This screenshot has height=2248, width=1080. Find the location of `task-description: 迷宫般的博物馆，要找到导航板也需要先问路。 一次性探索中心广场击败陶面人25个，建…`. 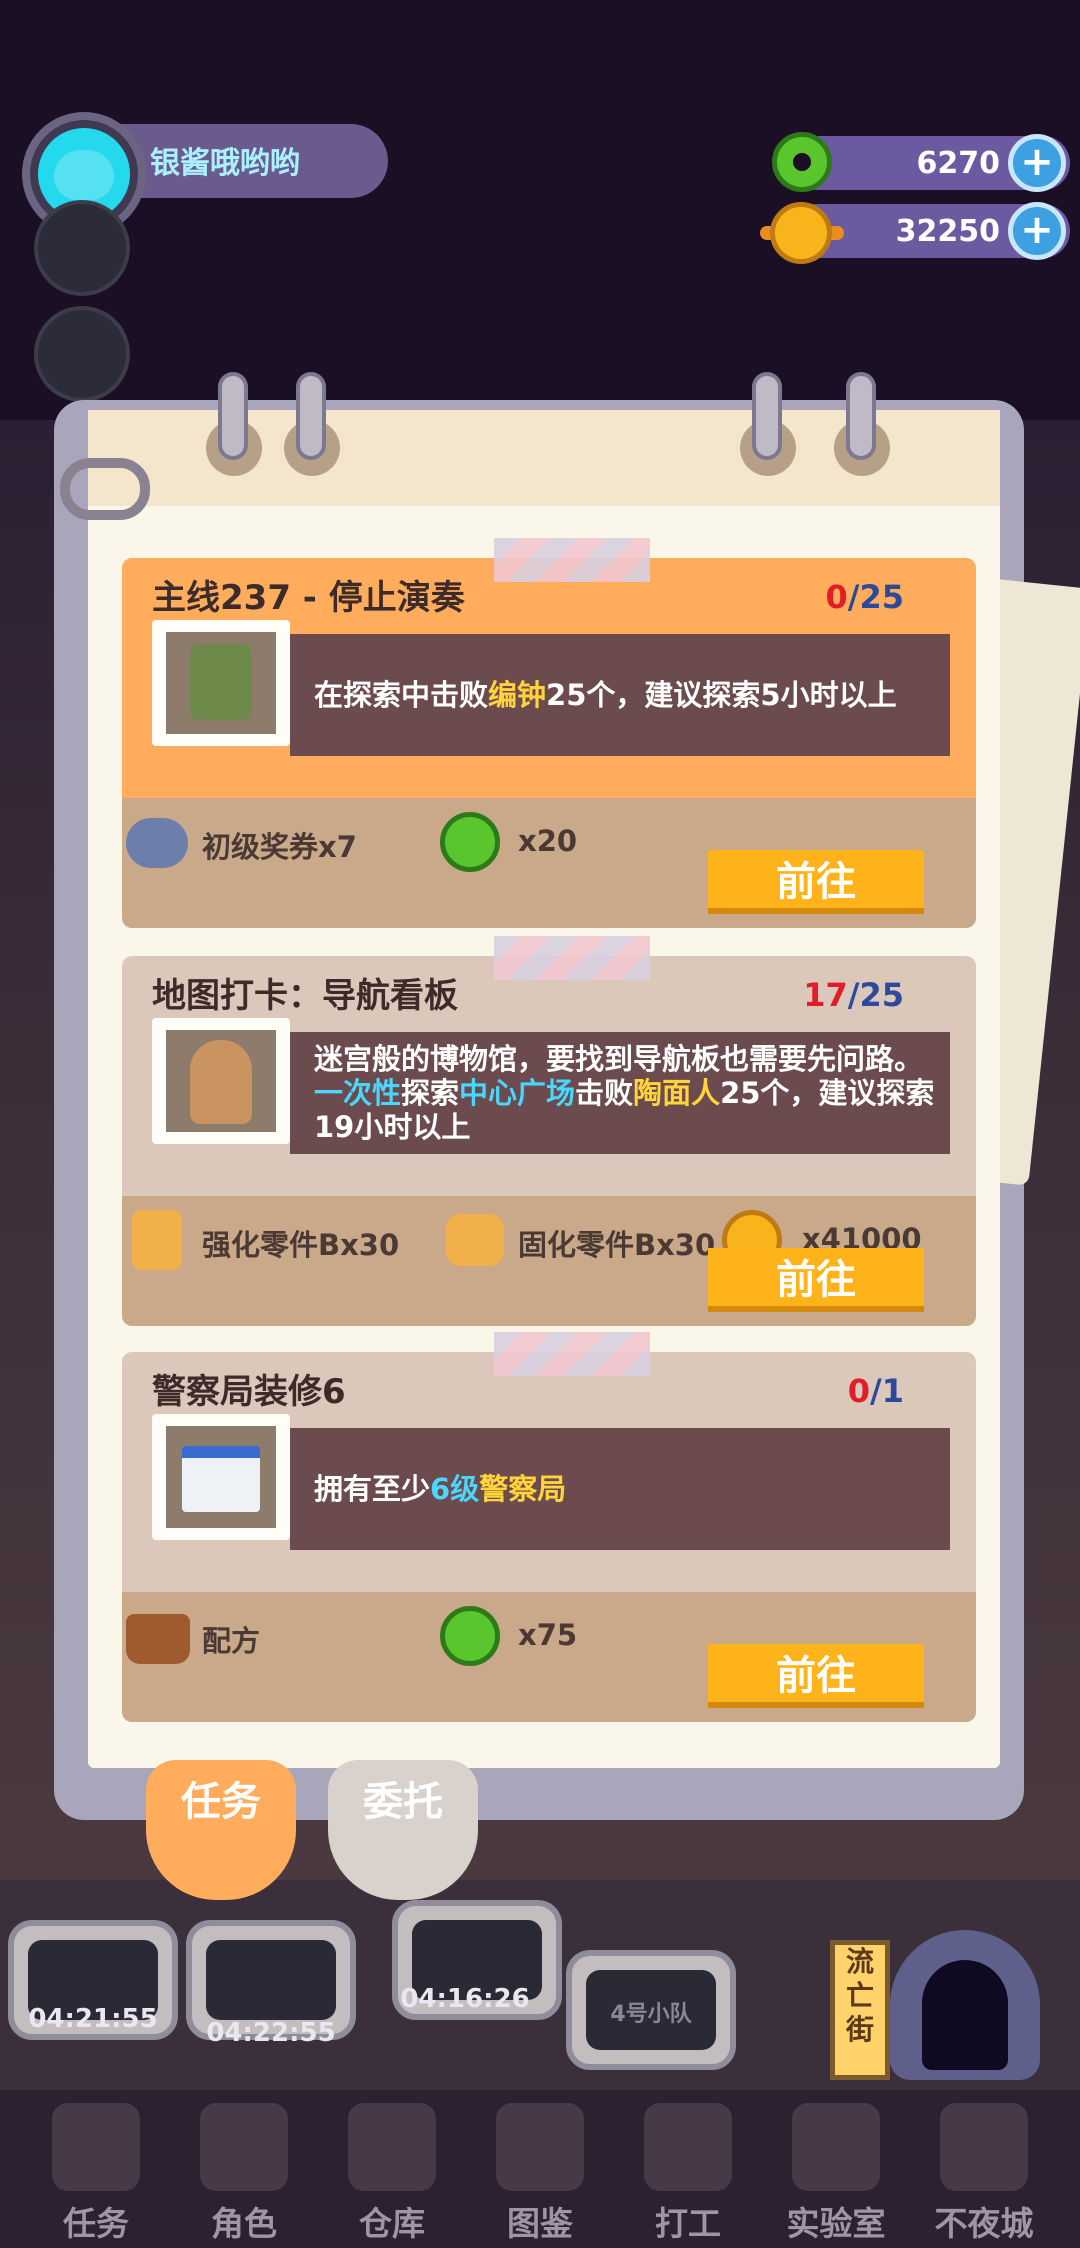

task-description: 迷宫般的博物馆，要找到导航板也需要先问路。 一次性探索中心广场击败陶面人25个，建… is located at coordinates (624, 1093).